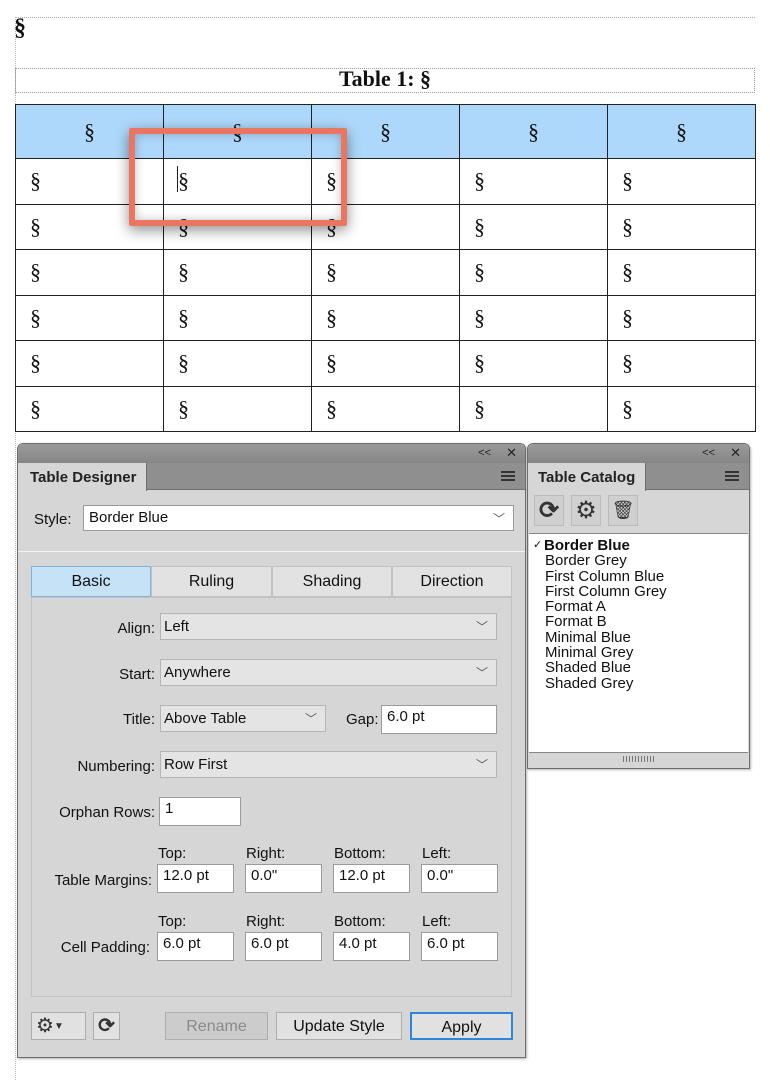 Image resolution: width=770 pixels, height=1080 pixels. Describe the element at coordinates (197, 672) in the screenshot. I see `start-value: Anywhere` at that location.